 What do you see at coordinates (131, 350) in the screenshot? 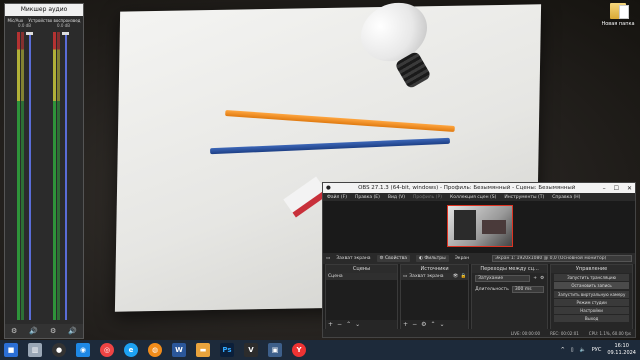
I see `edge-icon: e` at bounding box center [131, 350].